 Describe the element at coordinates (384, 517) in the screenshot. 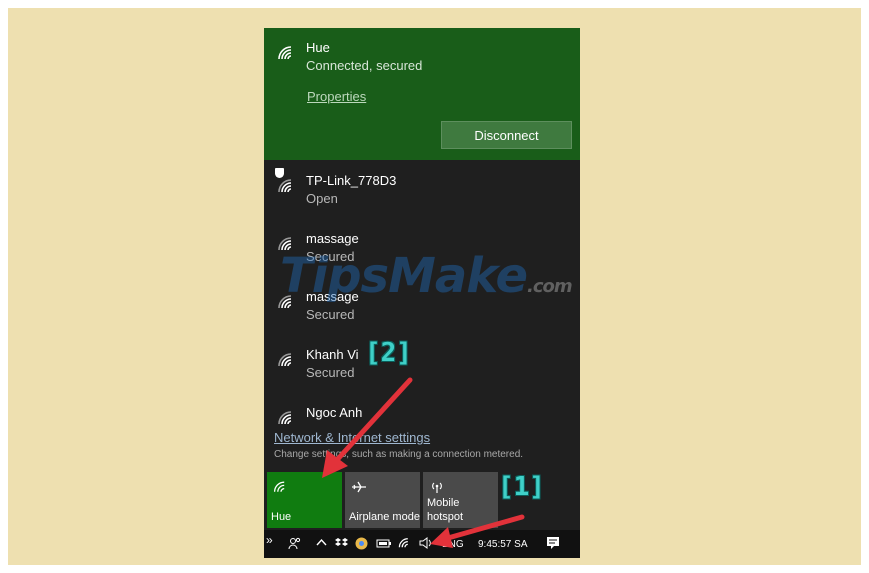

I see `airplane-mode-label: Airplane mode` at that location.